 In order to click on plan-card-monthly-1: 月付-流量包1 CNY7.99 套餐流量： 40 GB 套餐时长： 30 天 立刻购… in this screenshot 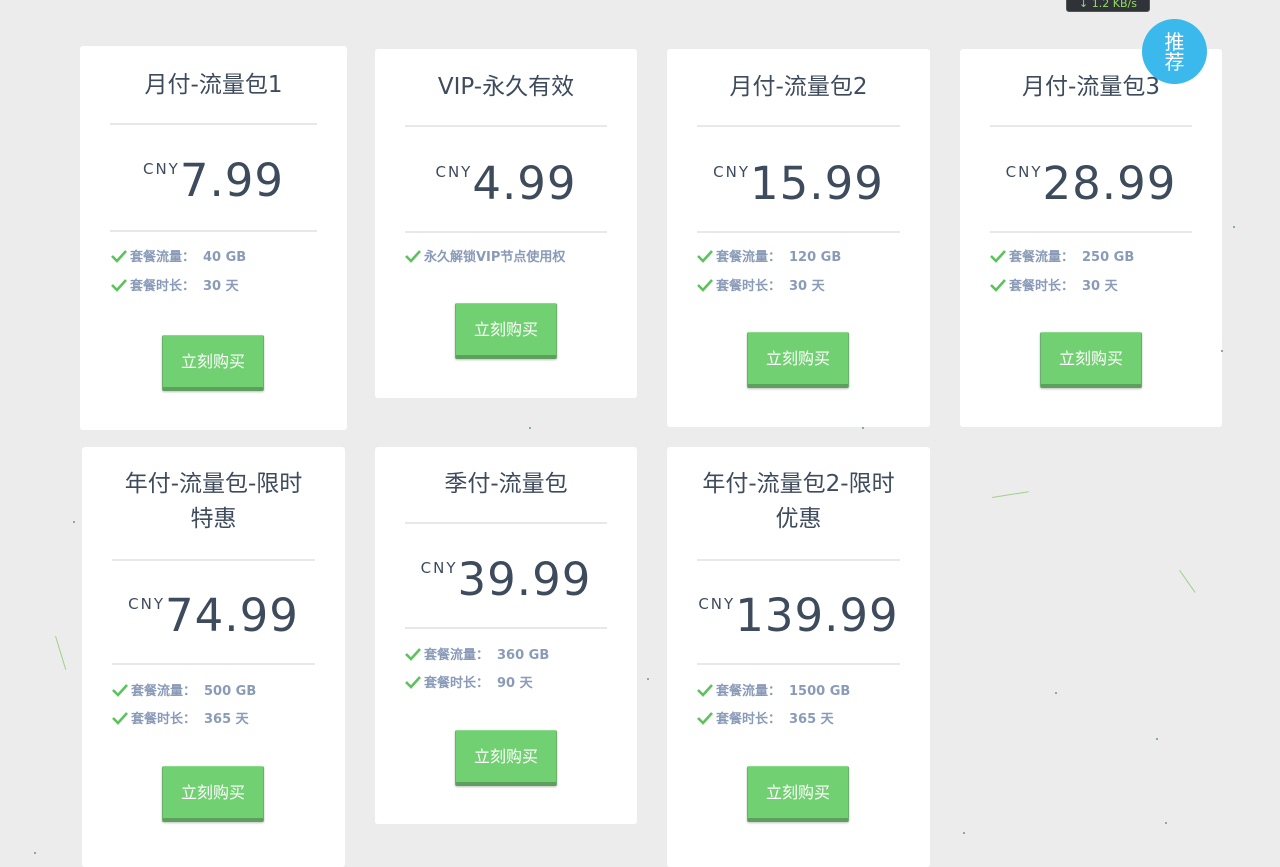, I will do `click(213, 238)`.